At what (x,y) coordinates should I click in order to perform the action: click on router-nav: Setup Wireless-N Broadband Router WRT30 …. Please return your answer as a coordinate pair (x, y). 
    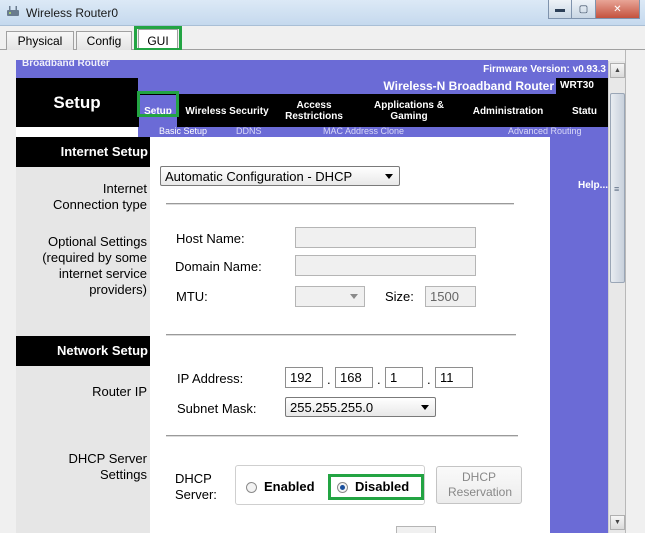
    Looking at the image, I should click on (312, 102).